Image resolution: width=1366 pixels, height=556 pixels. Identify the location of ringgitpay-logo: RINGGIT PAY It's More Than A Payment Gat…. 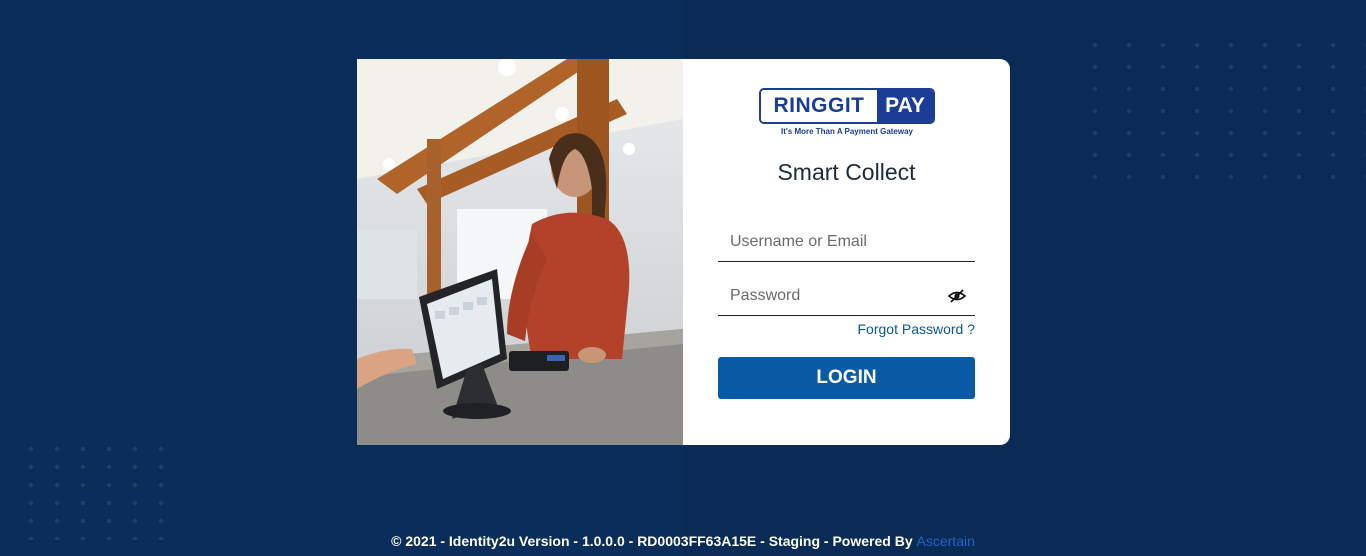
(847, 112).